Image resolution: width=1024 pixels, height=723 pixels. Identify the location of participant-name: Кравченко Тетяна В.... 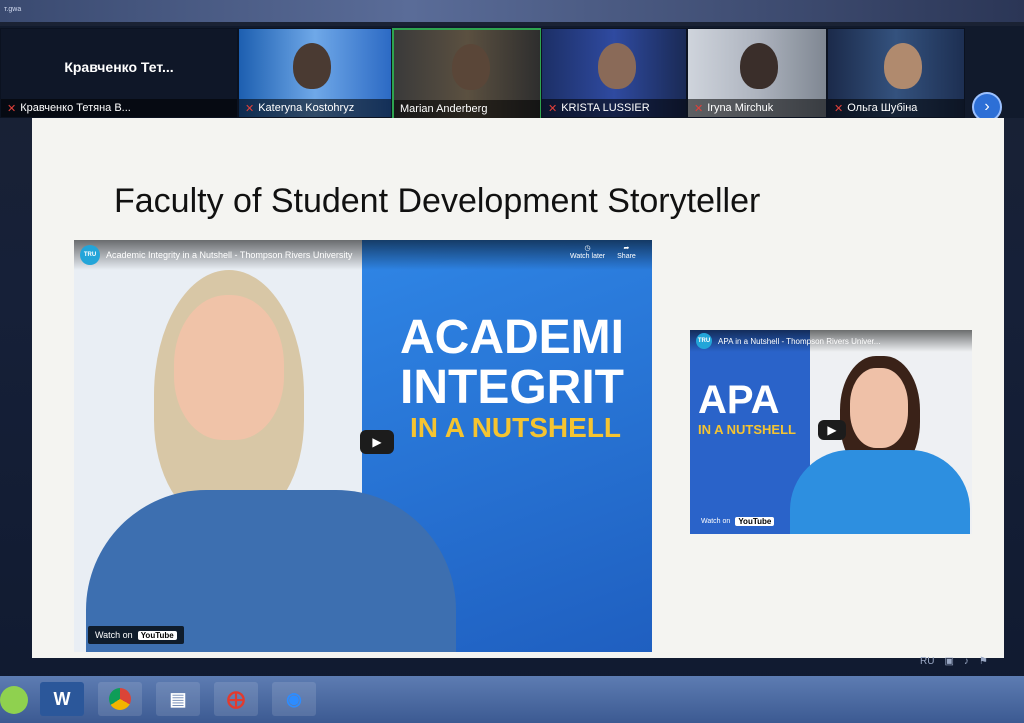
(75, 108).